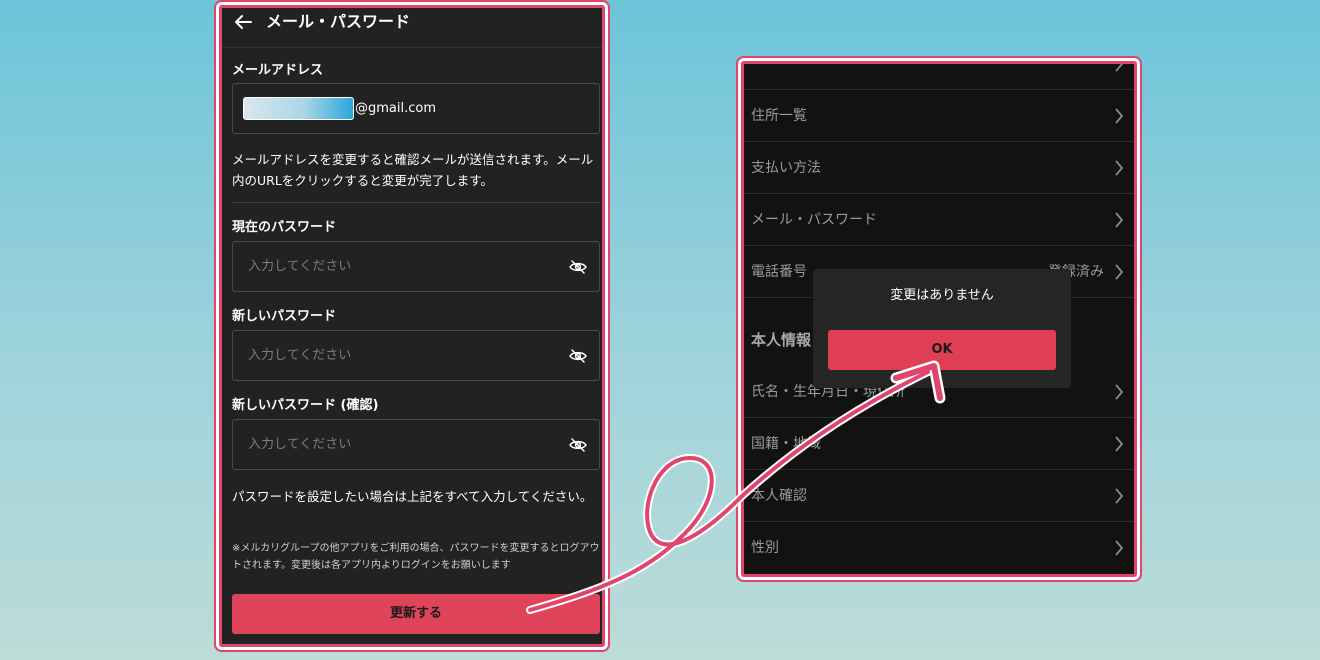 The image size is (1320, 660). What do you see at coordinates (412, 496) in the screenshot?
I see `password-set-notice: パスワードを設定したい場合は上記をすべて入力してください。` at bounding box center [412, 496].